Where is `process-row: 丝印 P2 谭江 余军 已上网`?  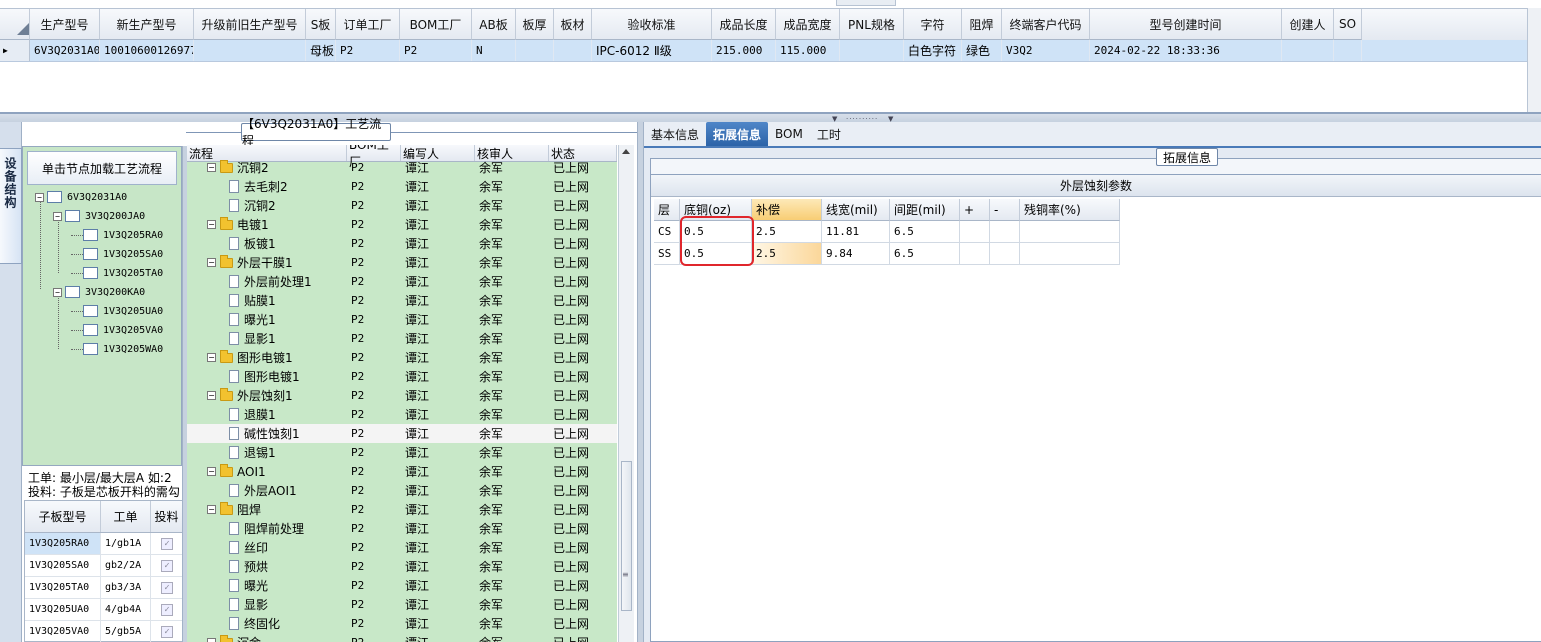 process-row: 丝印 P2 谭江 余军 已上网 is located at coordinates (402, 547).